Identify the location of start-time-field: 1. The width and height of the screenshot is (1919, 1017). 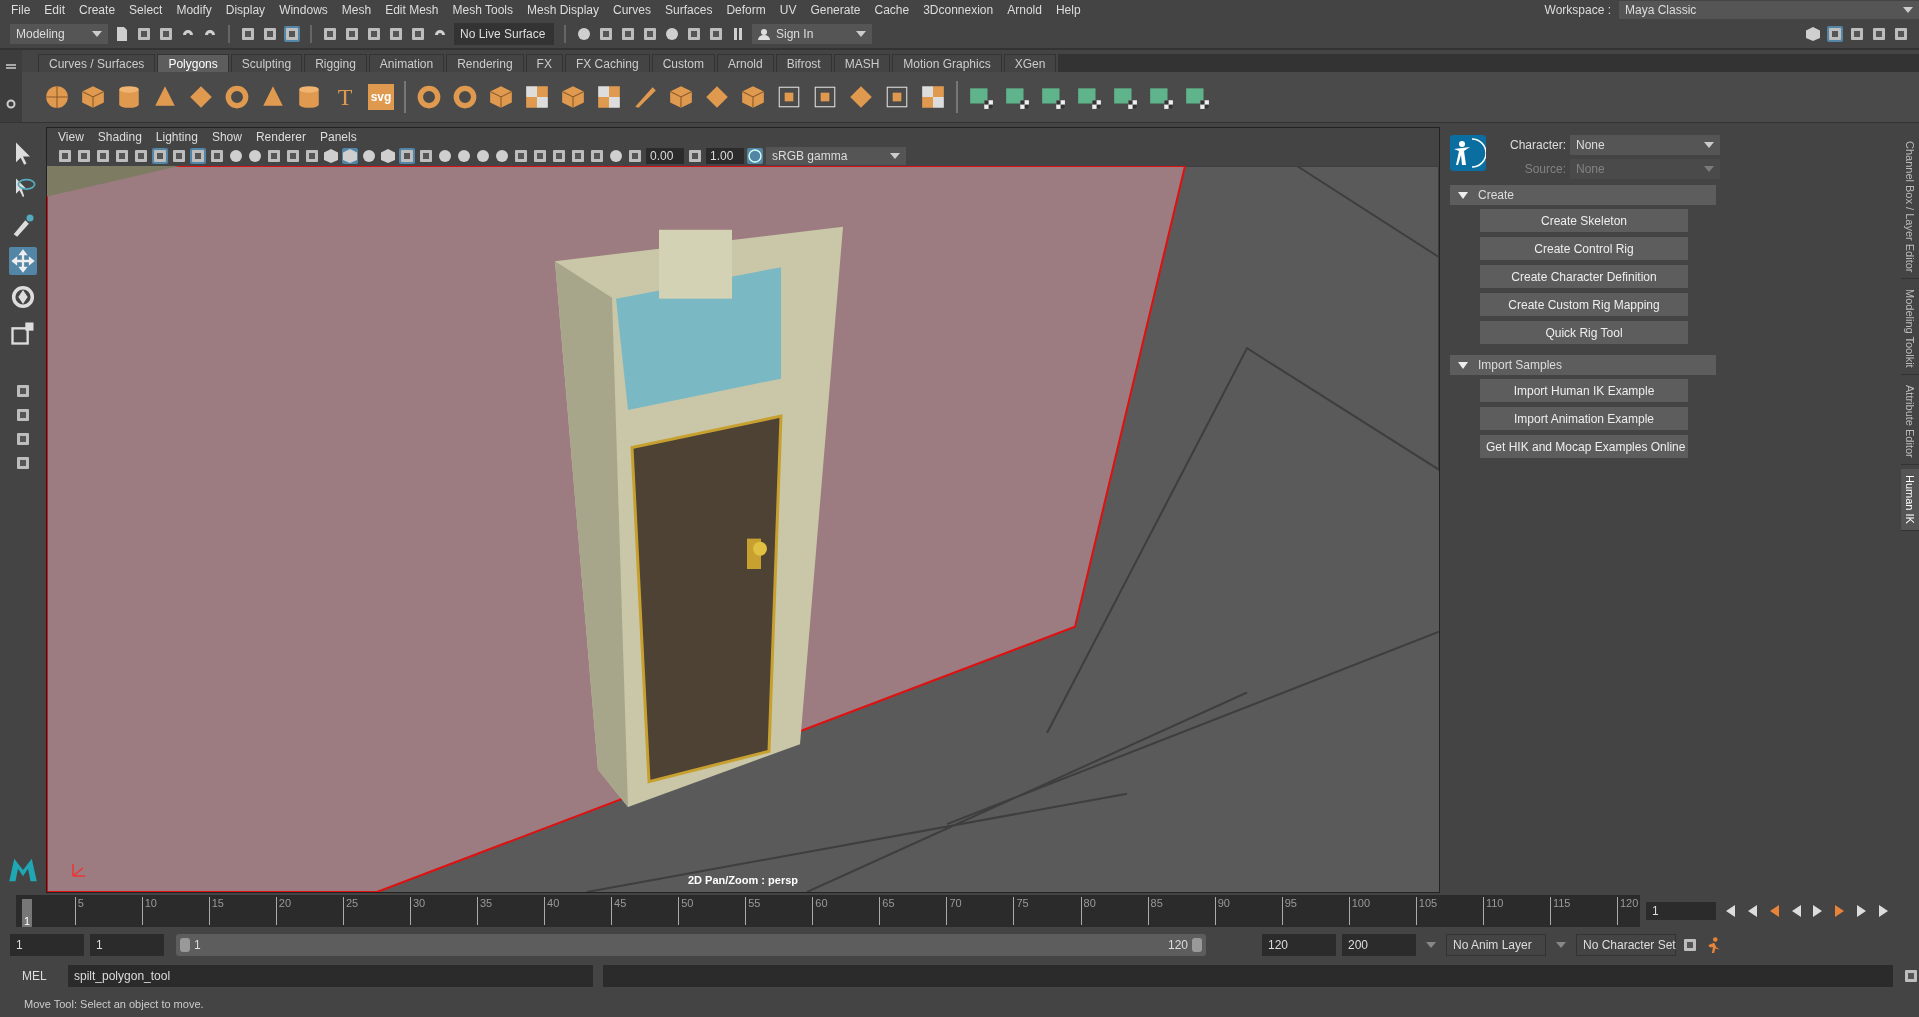
(47, 945).